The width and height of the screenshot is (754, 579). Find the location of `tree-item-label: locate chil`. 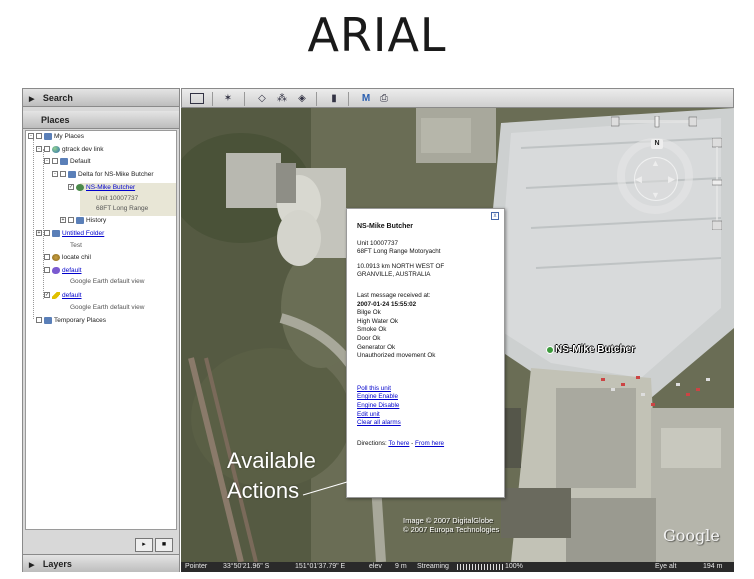

tree-item-label: locate chil is located at coordinates (76, 257).